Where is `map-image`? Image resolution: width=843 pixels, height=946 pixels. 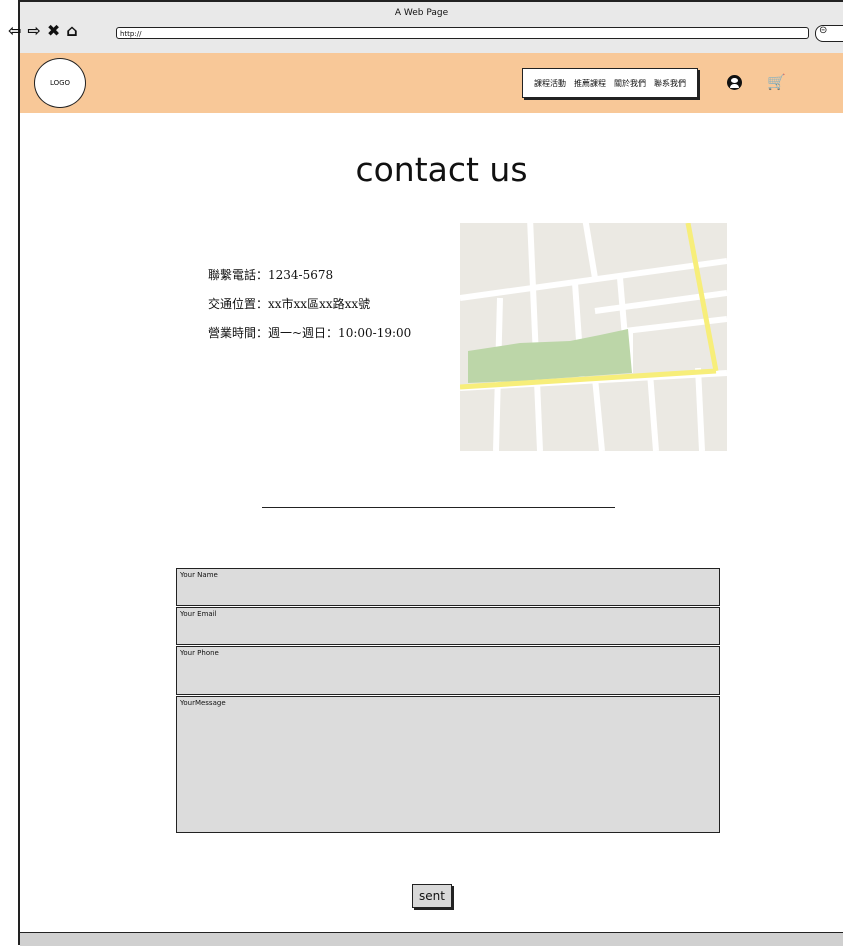 map-image is located at coordinates (593, 337).